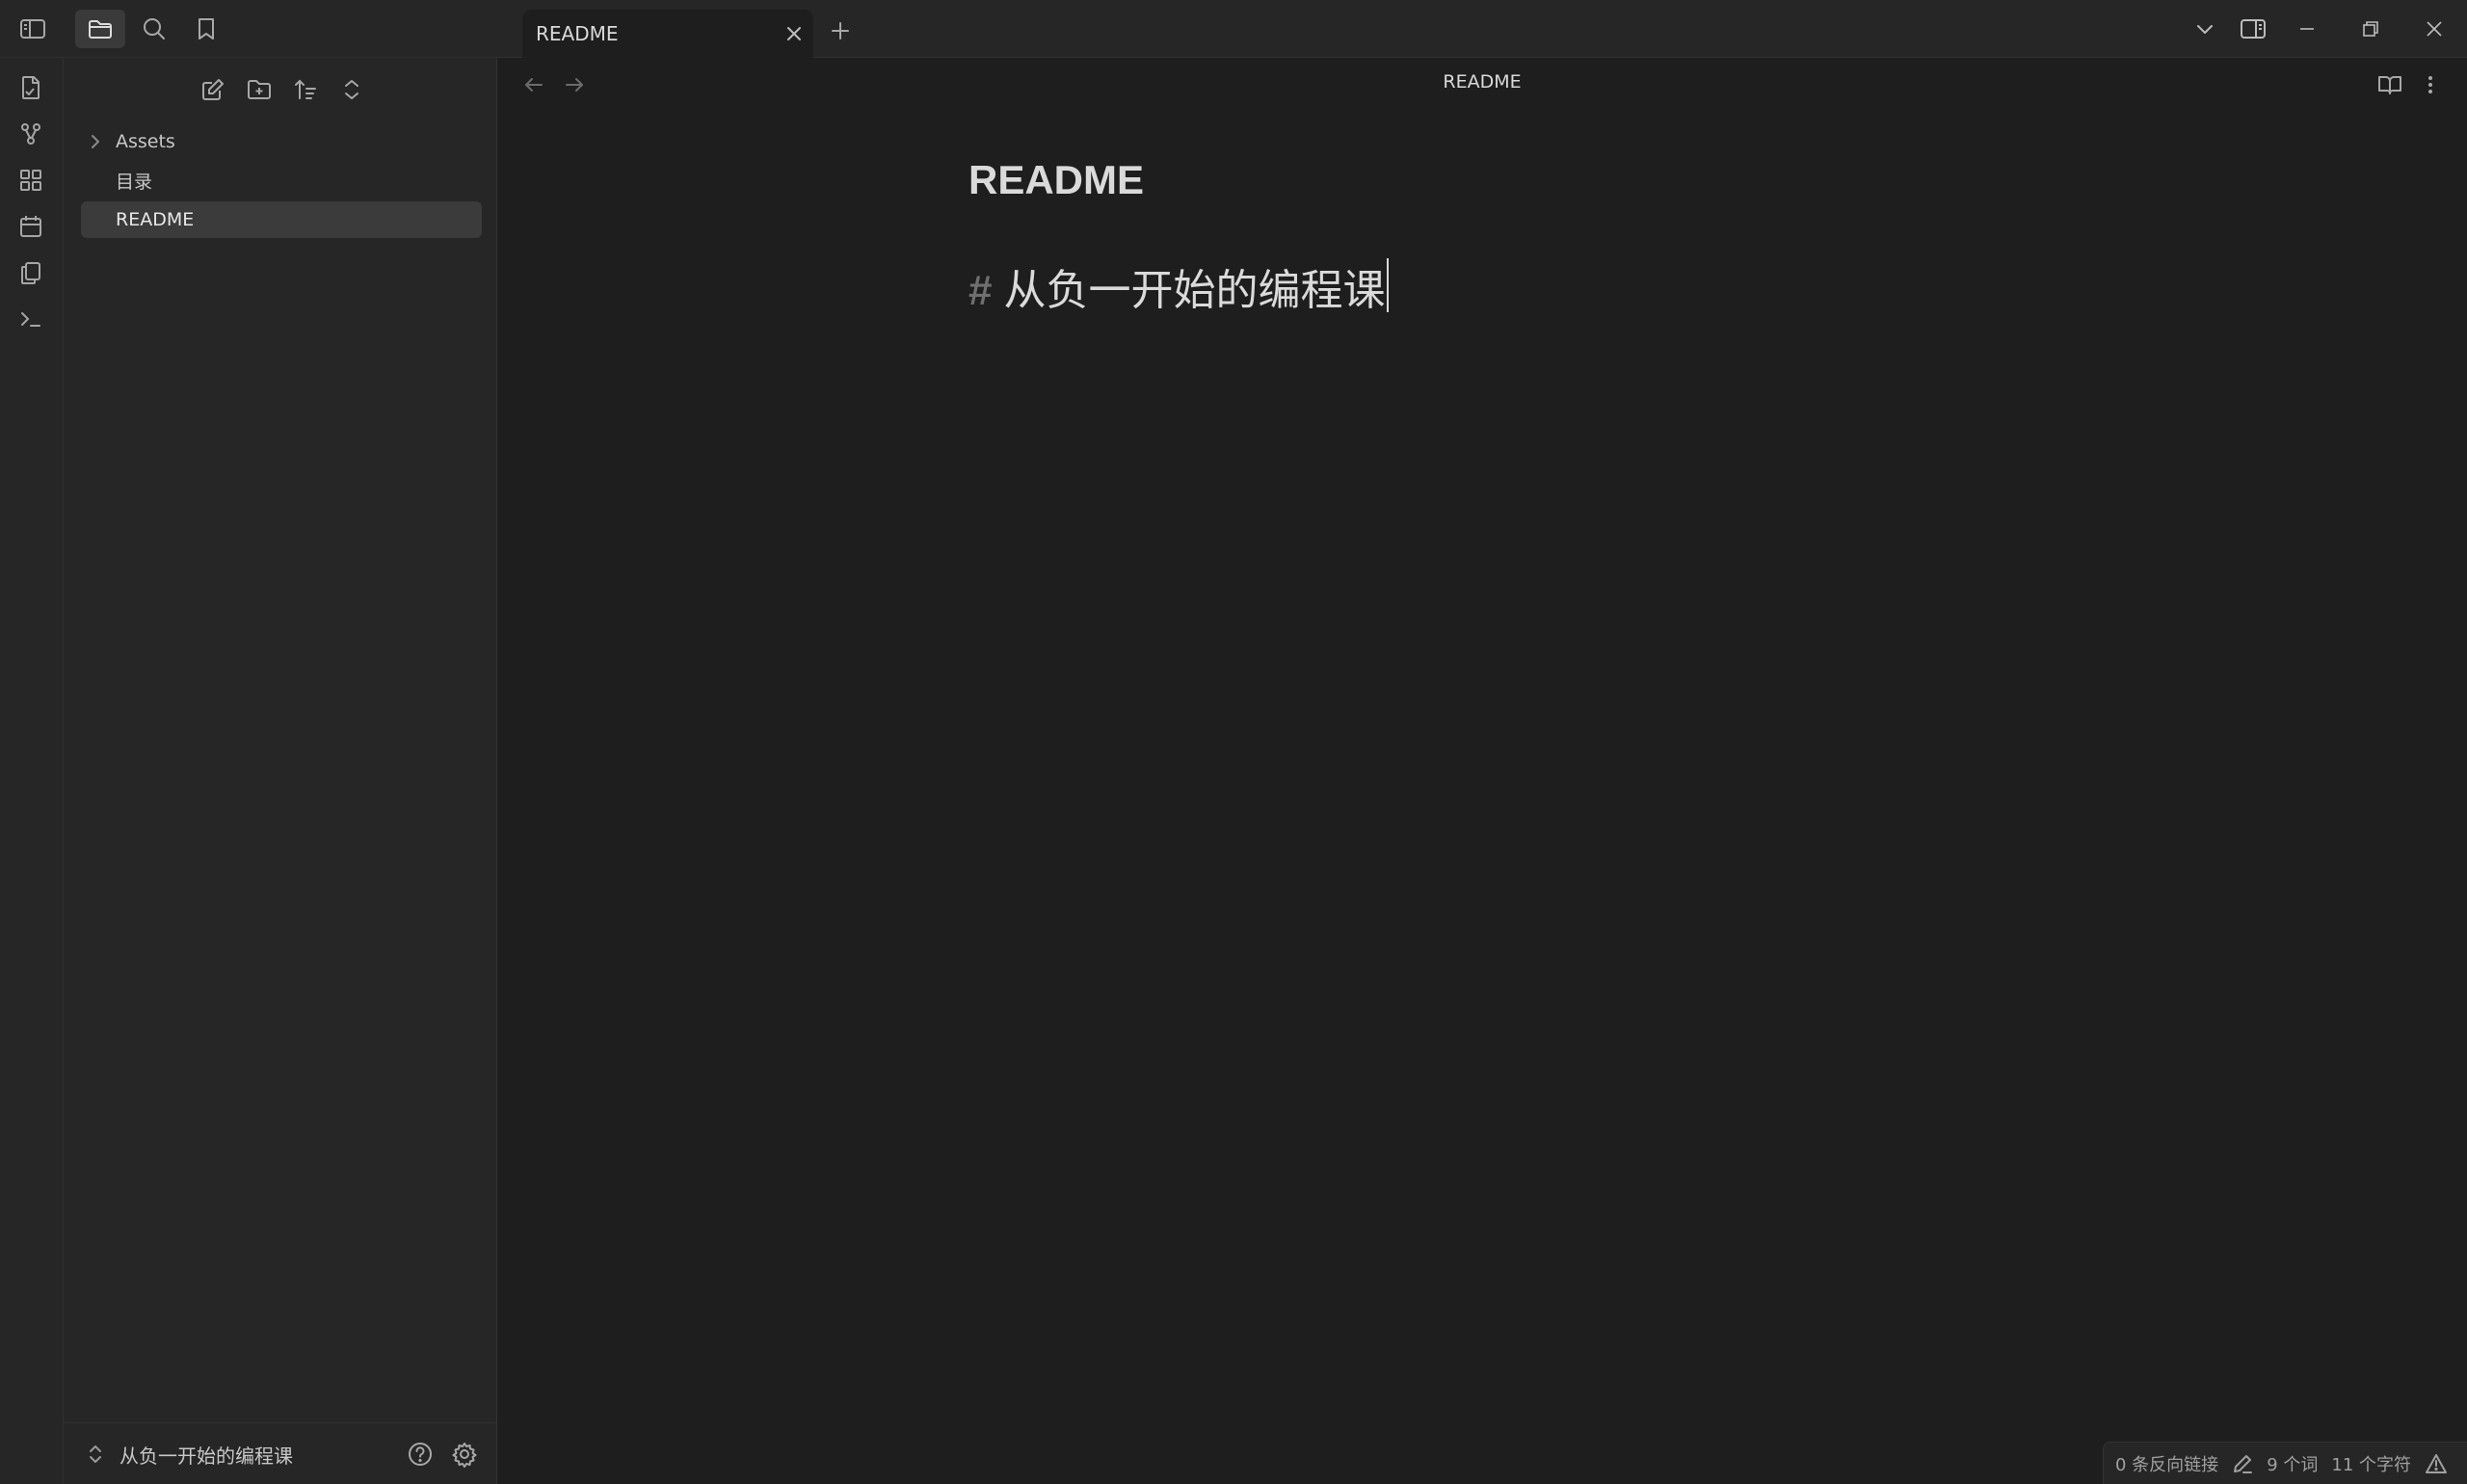  What do you see at coordinates (352, 89) in the screenshot?
I see `collapse-all-icon` at bounding box center [352, 89].